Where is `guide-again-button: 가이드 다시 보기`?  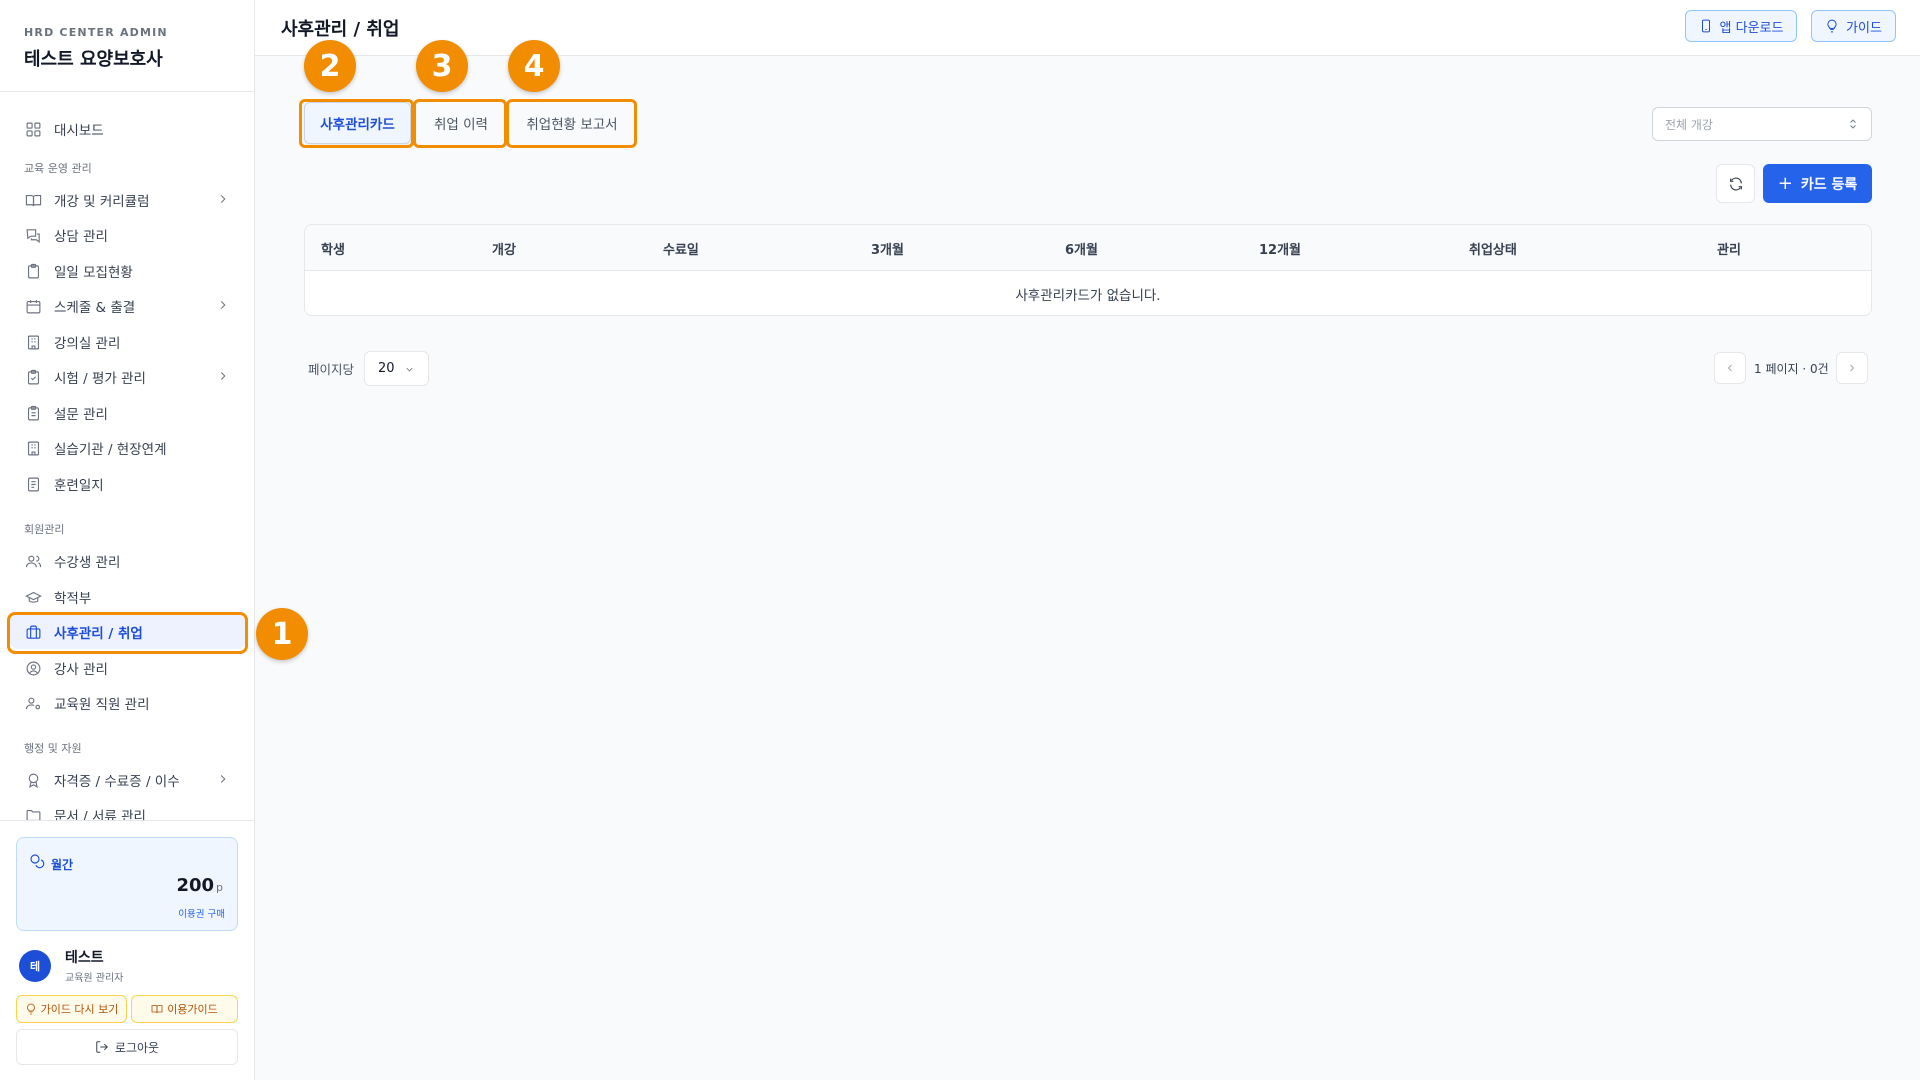 guide-again-button: 가이드 다시 보기 is located at coordinates (71, 1009).